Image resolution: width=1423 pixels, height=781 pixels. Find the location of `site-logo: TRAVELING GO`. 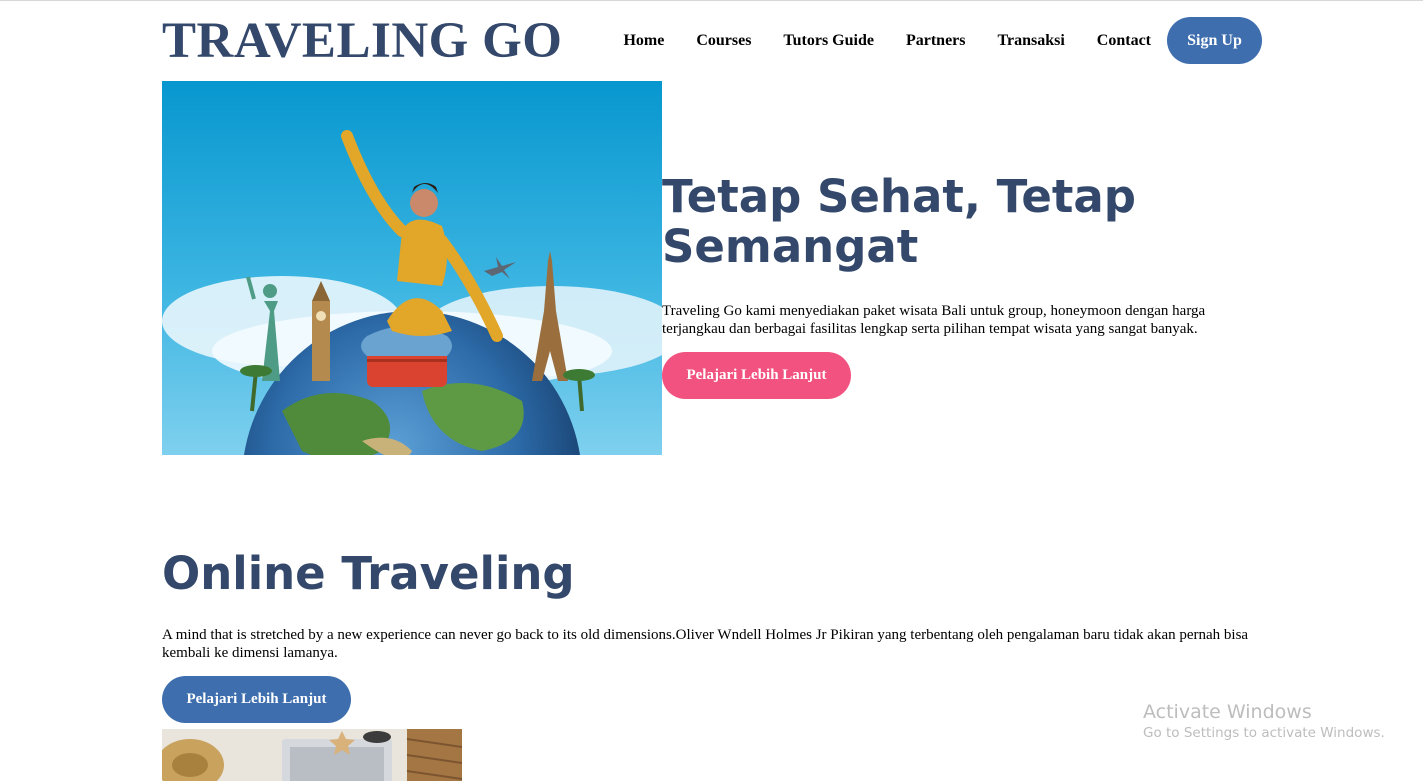

site-logo: TRAVELING GO is located at coordinates (362, 41).